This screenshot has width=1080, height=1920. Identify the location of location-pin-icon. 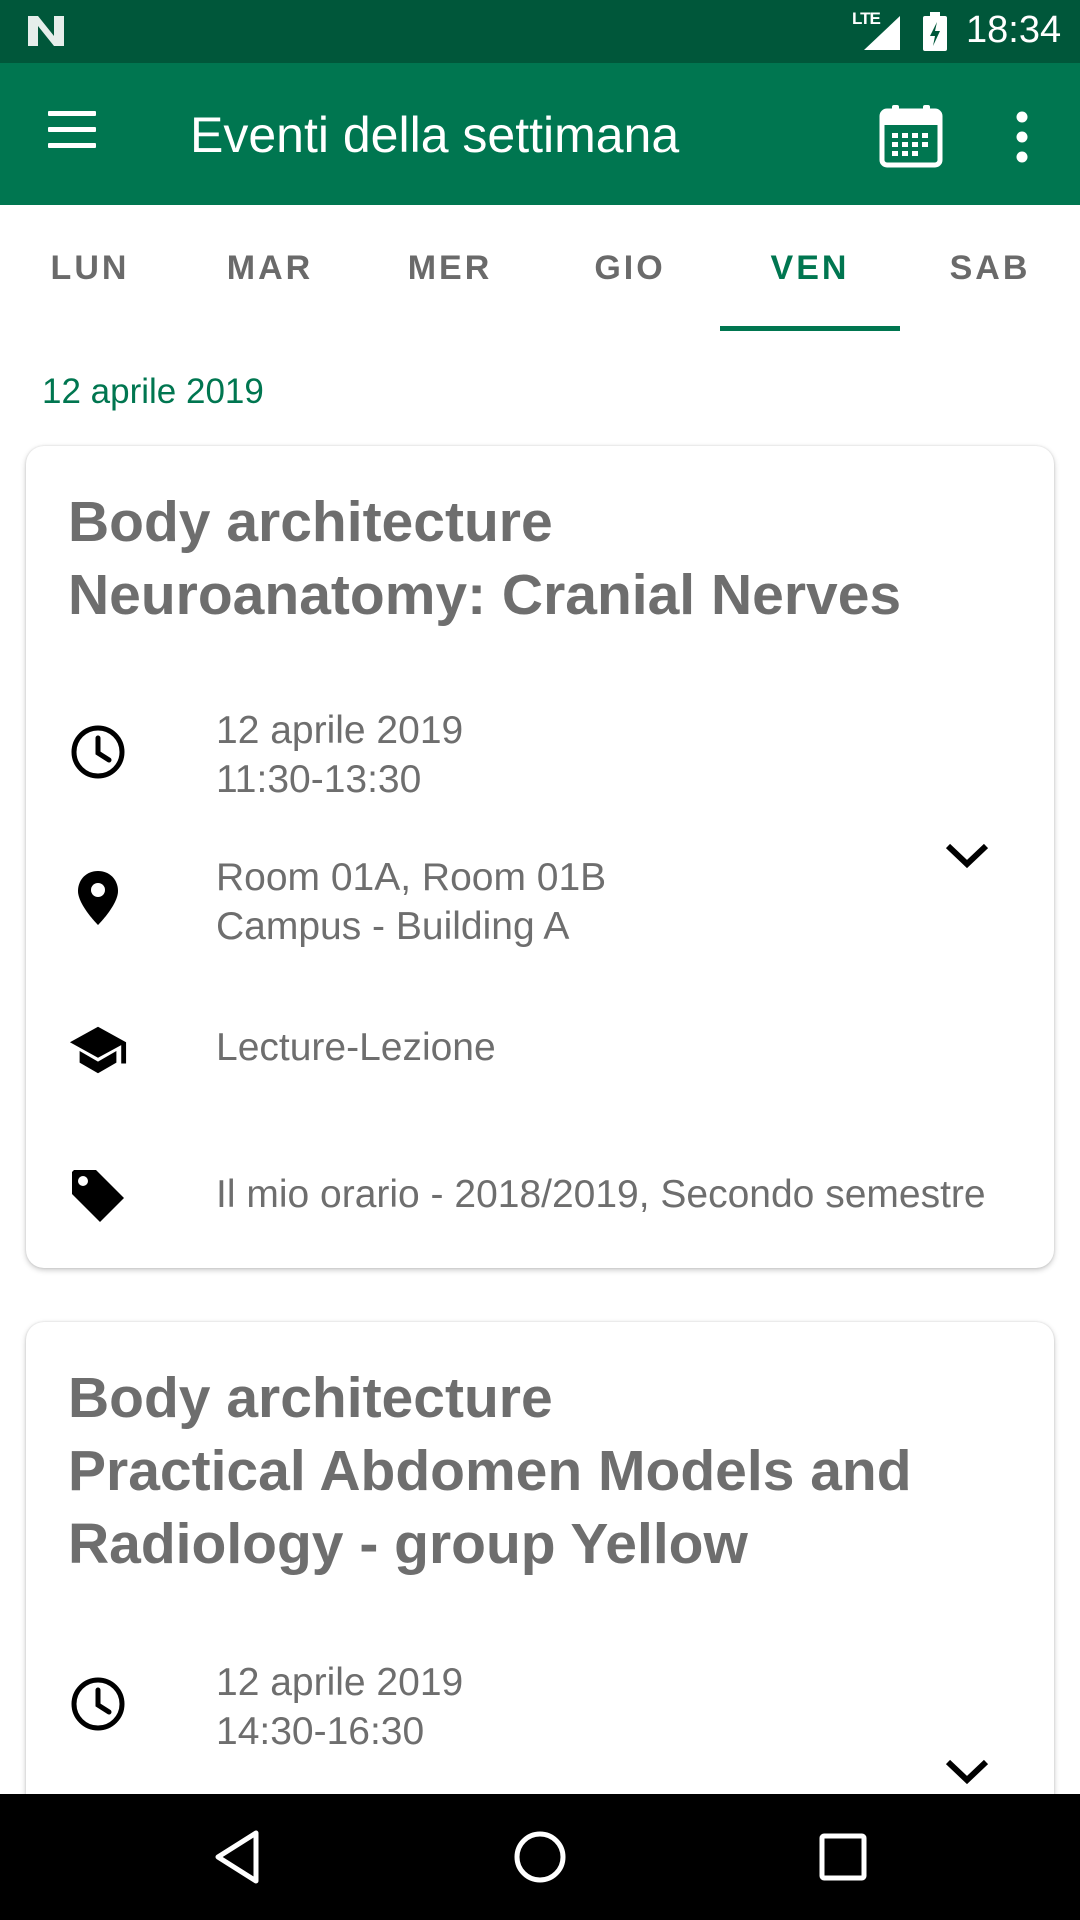
(98, 898).